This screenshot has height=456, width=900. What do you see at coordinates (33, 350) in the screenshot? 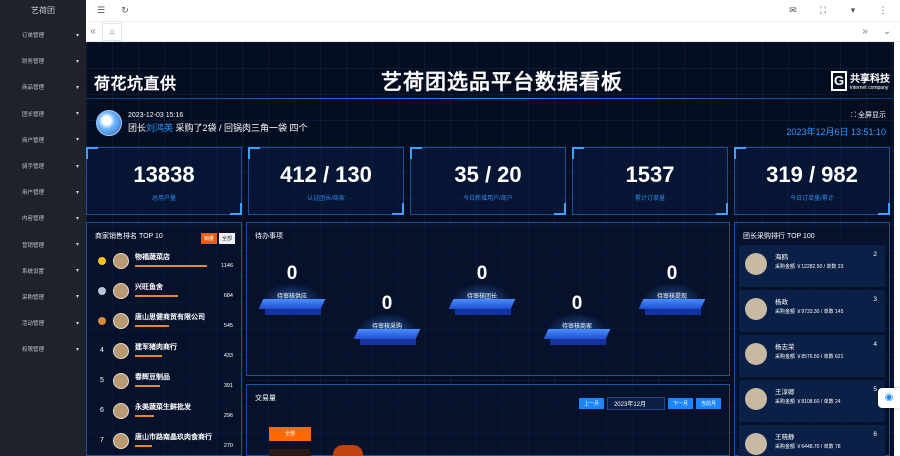
I see `sidebar-item-label: 权限管理` at bounding box center [33, 350].